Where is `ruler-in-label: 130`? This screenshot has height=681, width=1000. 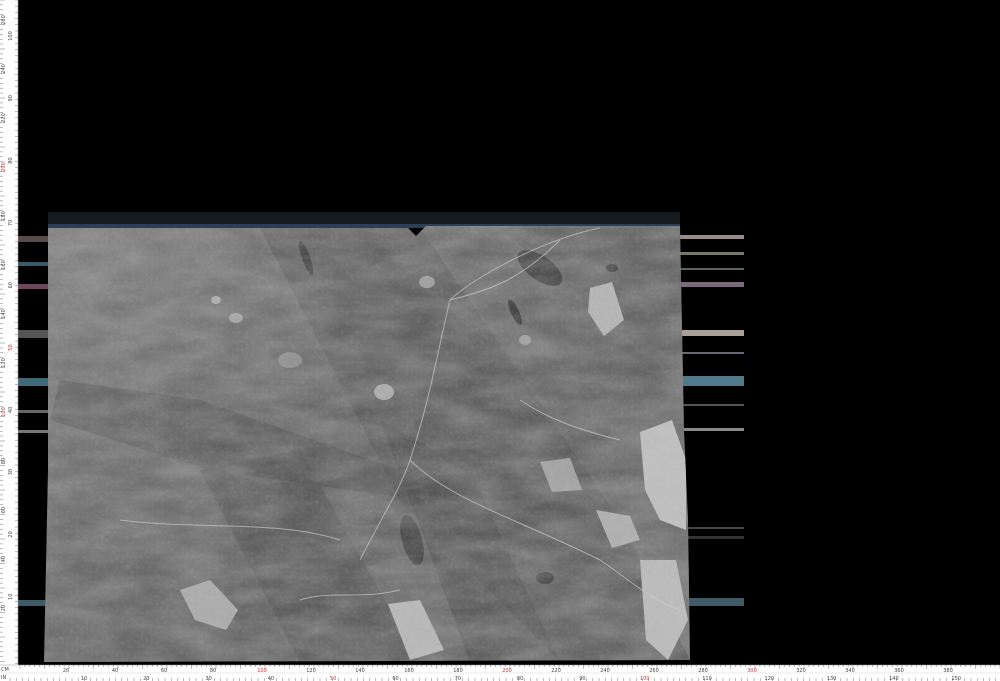
ruler-in-label: 130 is located at coordinates (832, 678).